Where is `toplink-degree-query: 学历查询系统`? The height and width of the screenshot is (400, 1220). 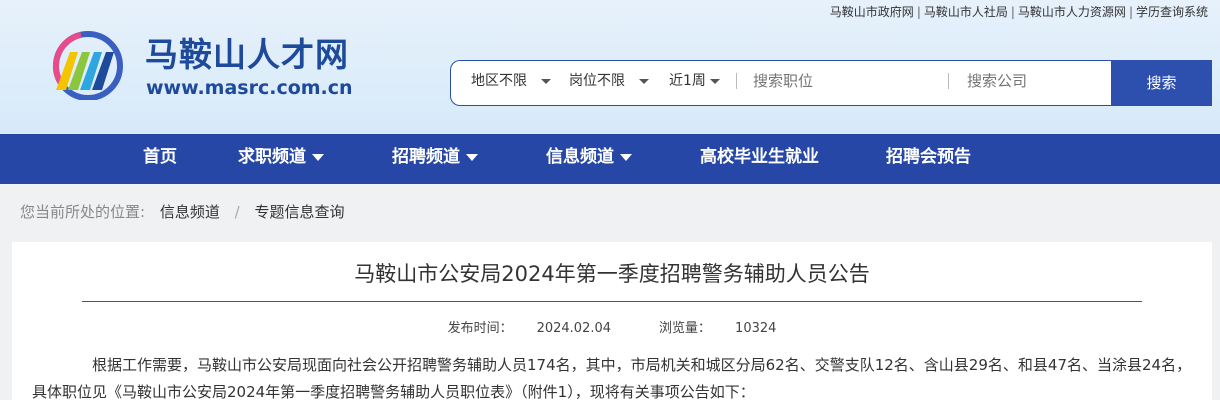 toplink-degree-query: 学历查询系统 is located at coordinates (1172, 12).